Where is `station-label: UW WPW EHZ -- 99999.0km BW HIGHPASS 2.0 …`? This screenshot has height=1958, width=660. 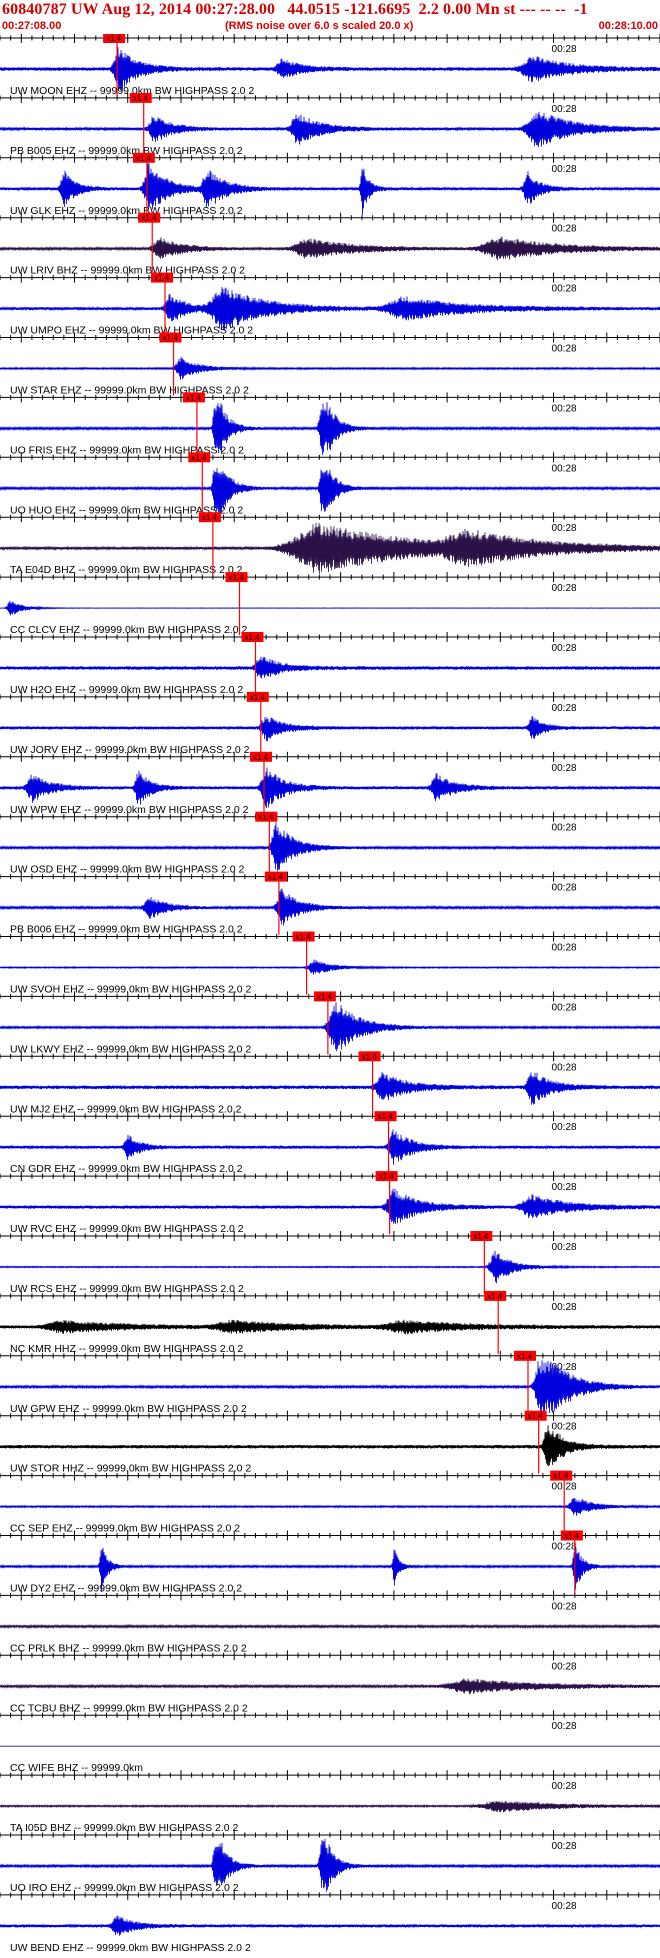 station-label: UW WPW EHZ -- 99999.0km BW HIGHPASS 2.0 … is located at coordinates (129, 810).